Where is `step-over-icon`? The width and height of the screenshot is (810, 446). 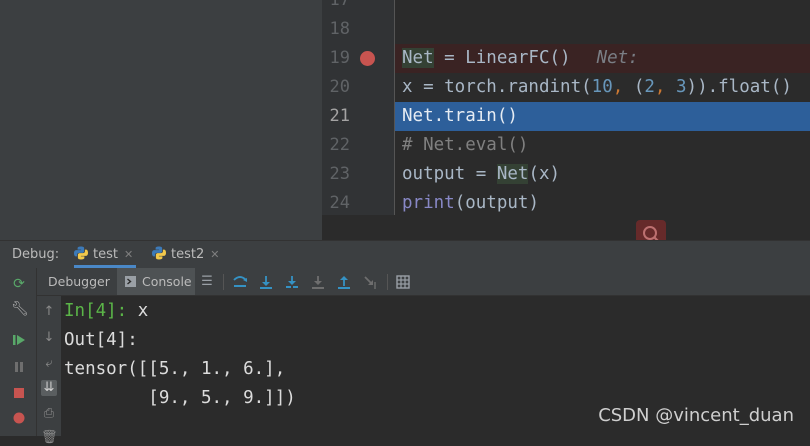 step-over-icon is located at coordinates (266, 282).